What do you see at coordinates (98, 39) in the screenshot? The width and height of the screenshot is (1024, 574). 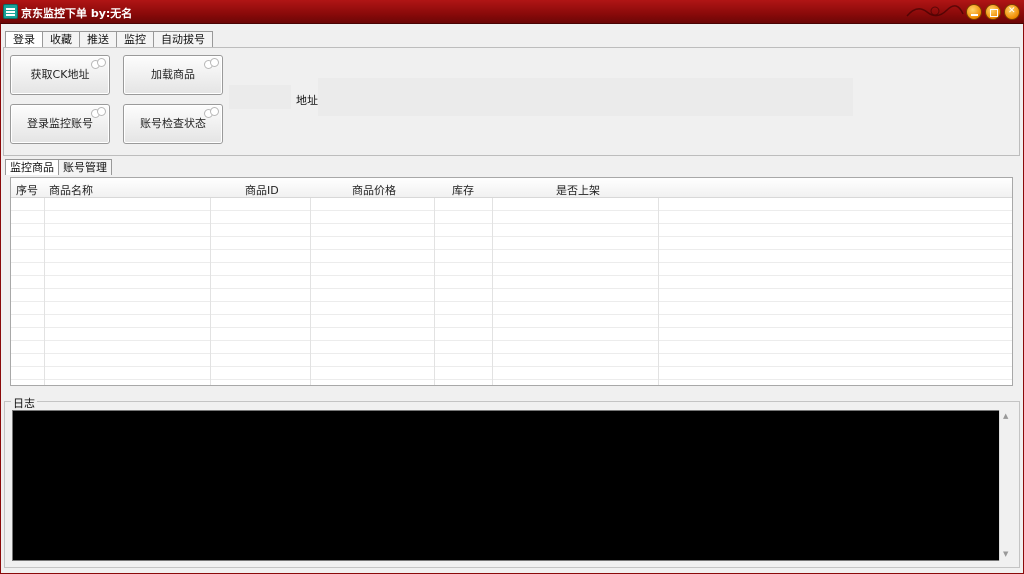 I see `tab-push: 推送` at bounding box center [98, 39].